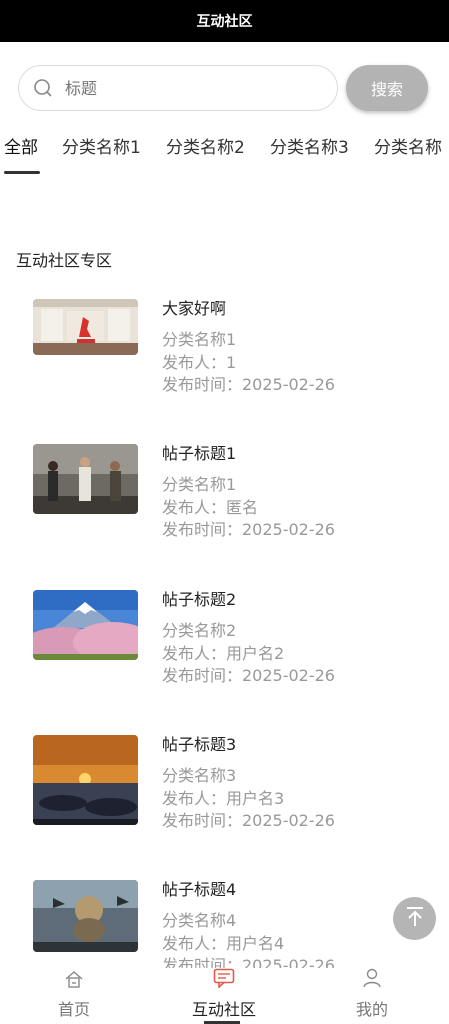 This screenshot has width=449, height=1024. Describe the element at coordinates (101, 145) in the screenshot. I see `tab-category-1: 分类名称1` at that location.